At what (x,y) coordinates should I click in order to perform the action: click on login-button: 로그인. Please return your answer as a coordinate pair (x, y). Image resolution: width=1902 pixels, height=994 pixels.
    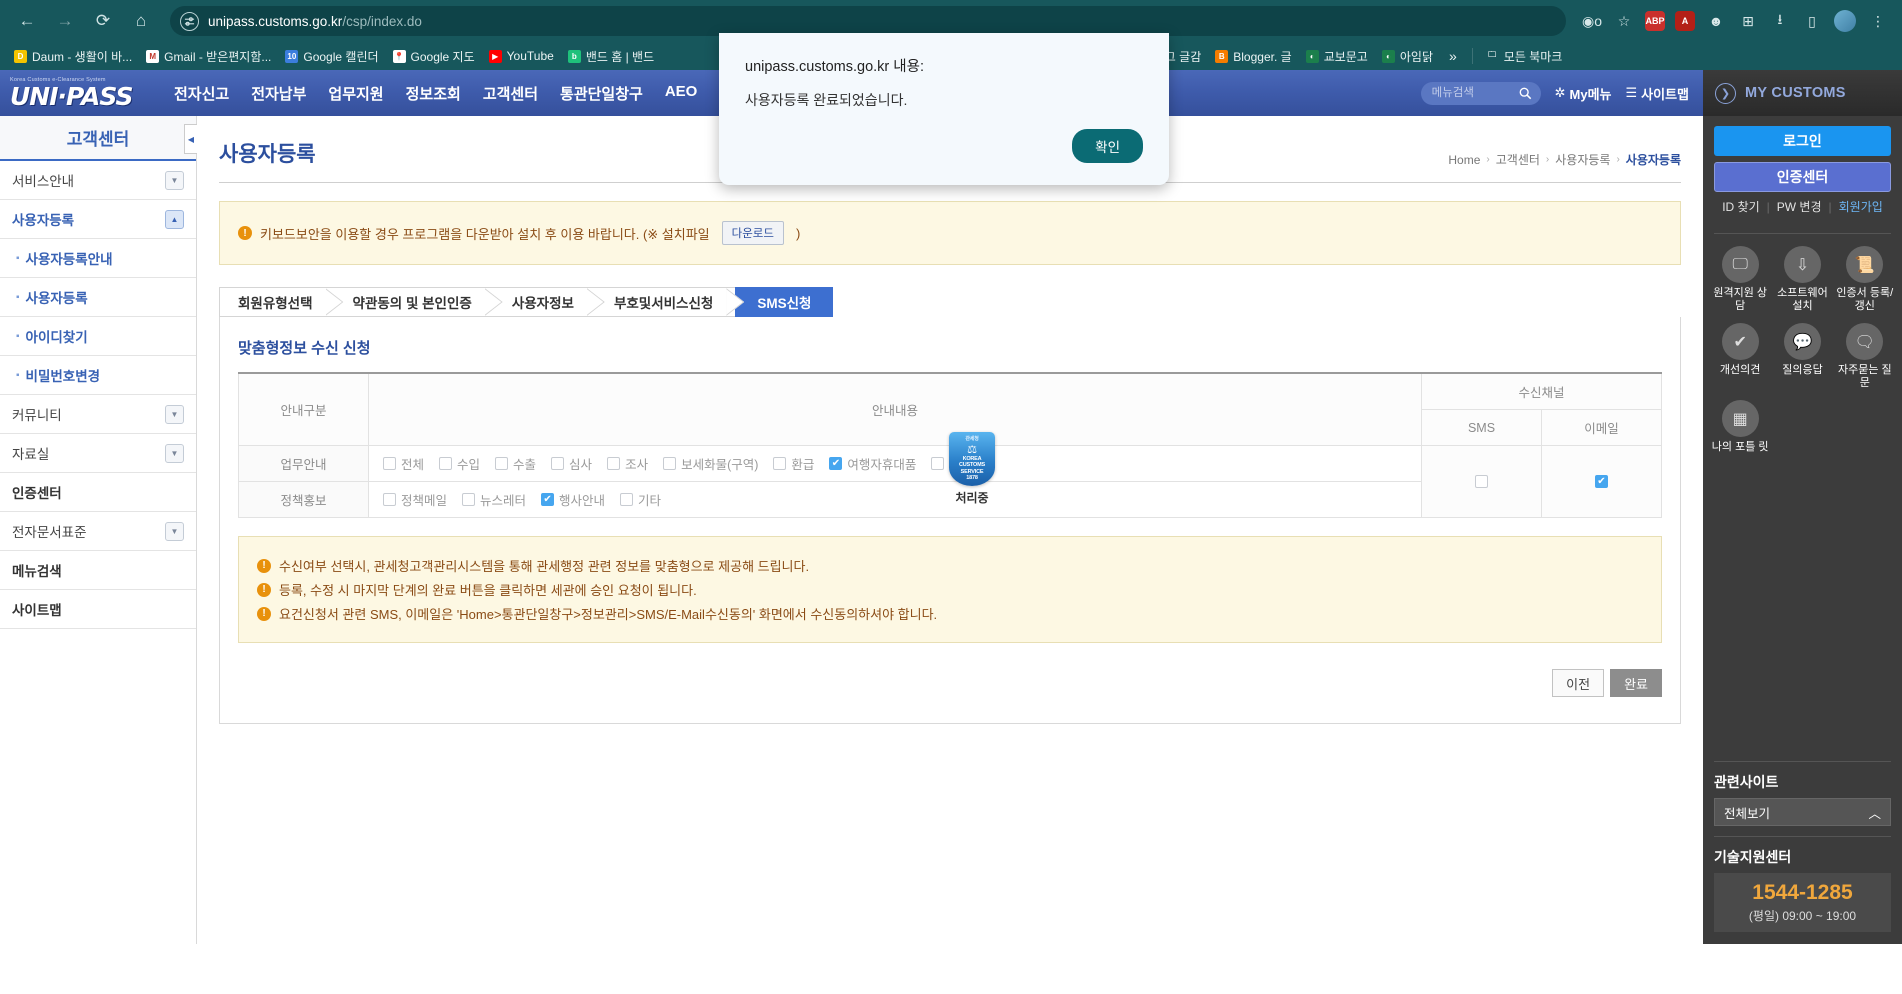
    Looking at the image, I should click on (1802, 141).